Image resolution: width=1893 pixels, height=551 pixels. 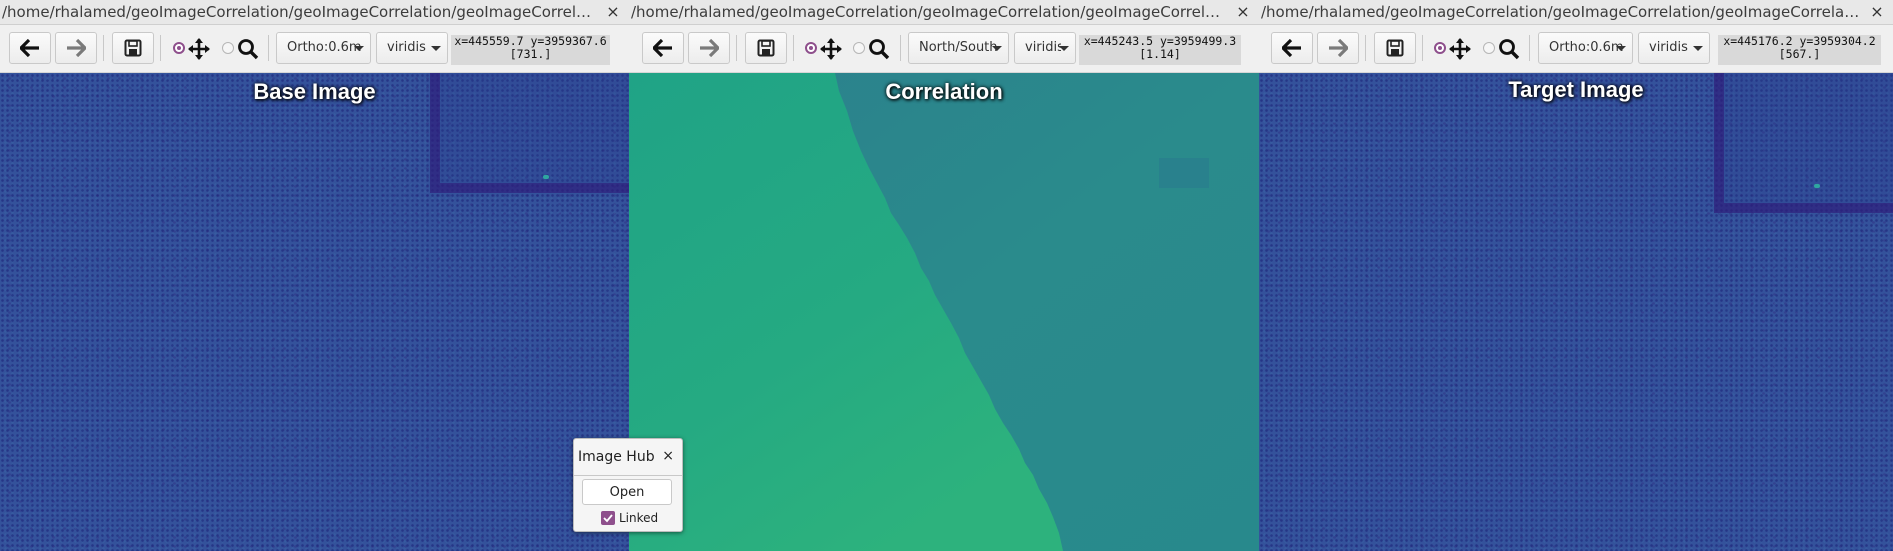 I want to click on image-title: Base Image, so click(x=314, y=91).